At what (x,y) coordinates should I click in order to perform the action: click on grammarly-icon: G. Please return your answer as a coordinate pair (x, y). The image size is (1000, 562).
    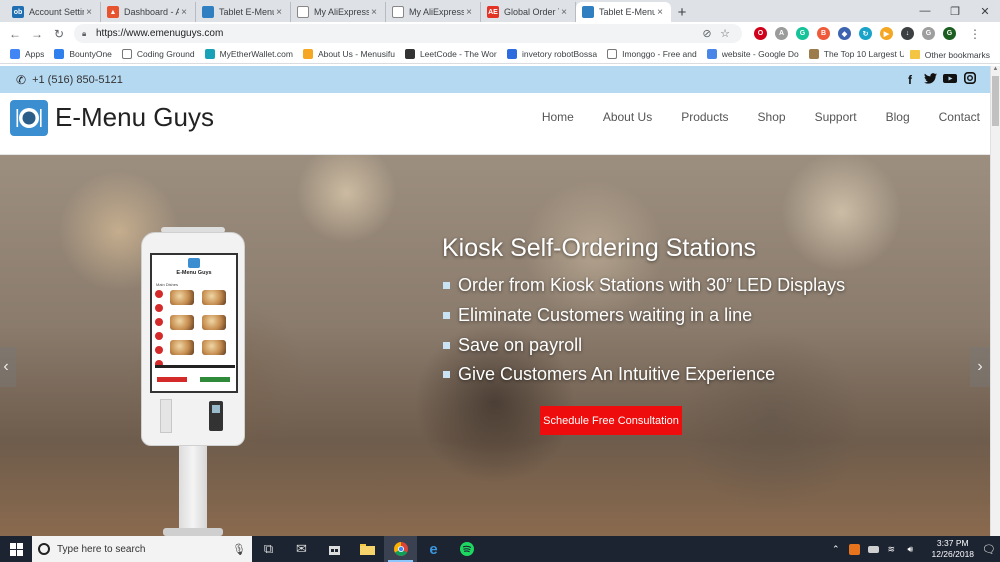
    Looking at the image, I should click on (802, 33).